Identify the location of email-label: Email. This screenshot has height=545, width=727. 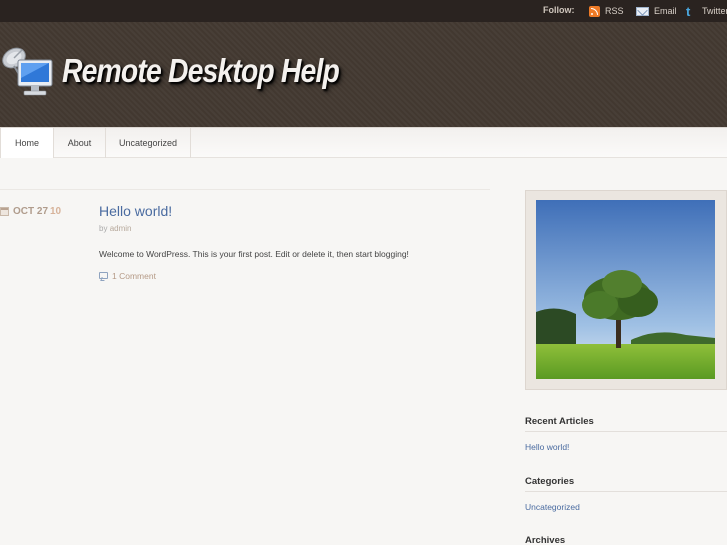
(665, 11).